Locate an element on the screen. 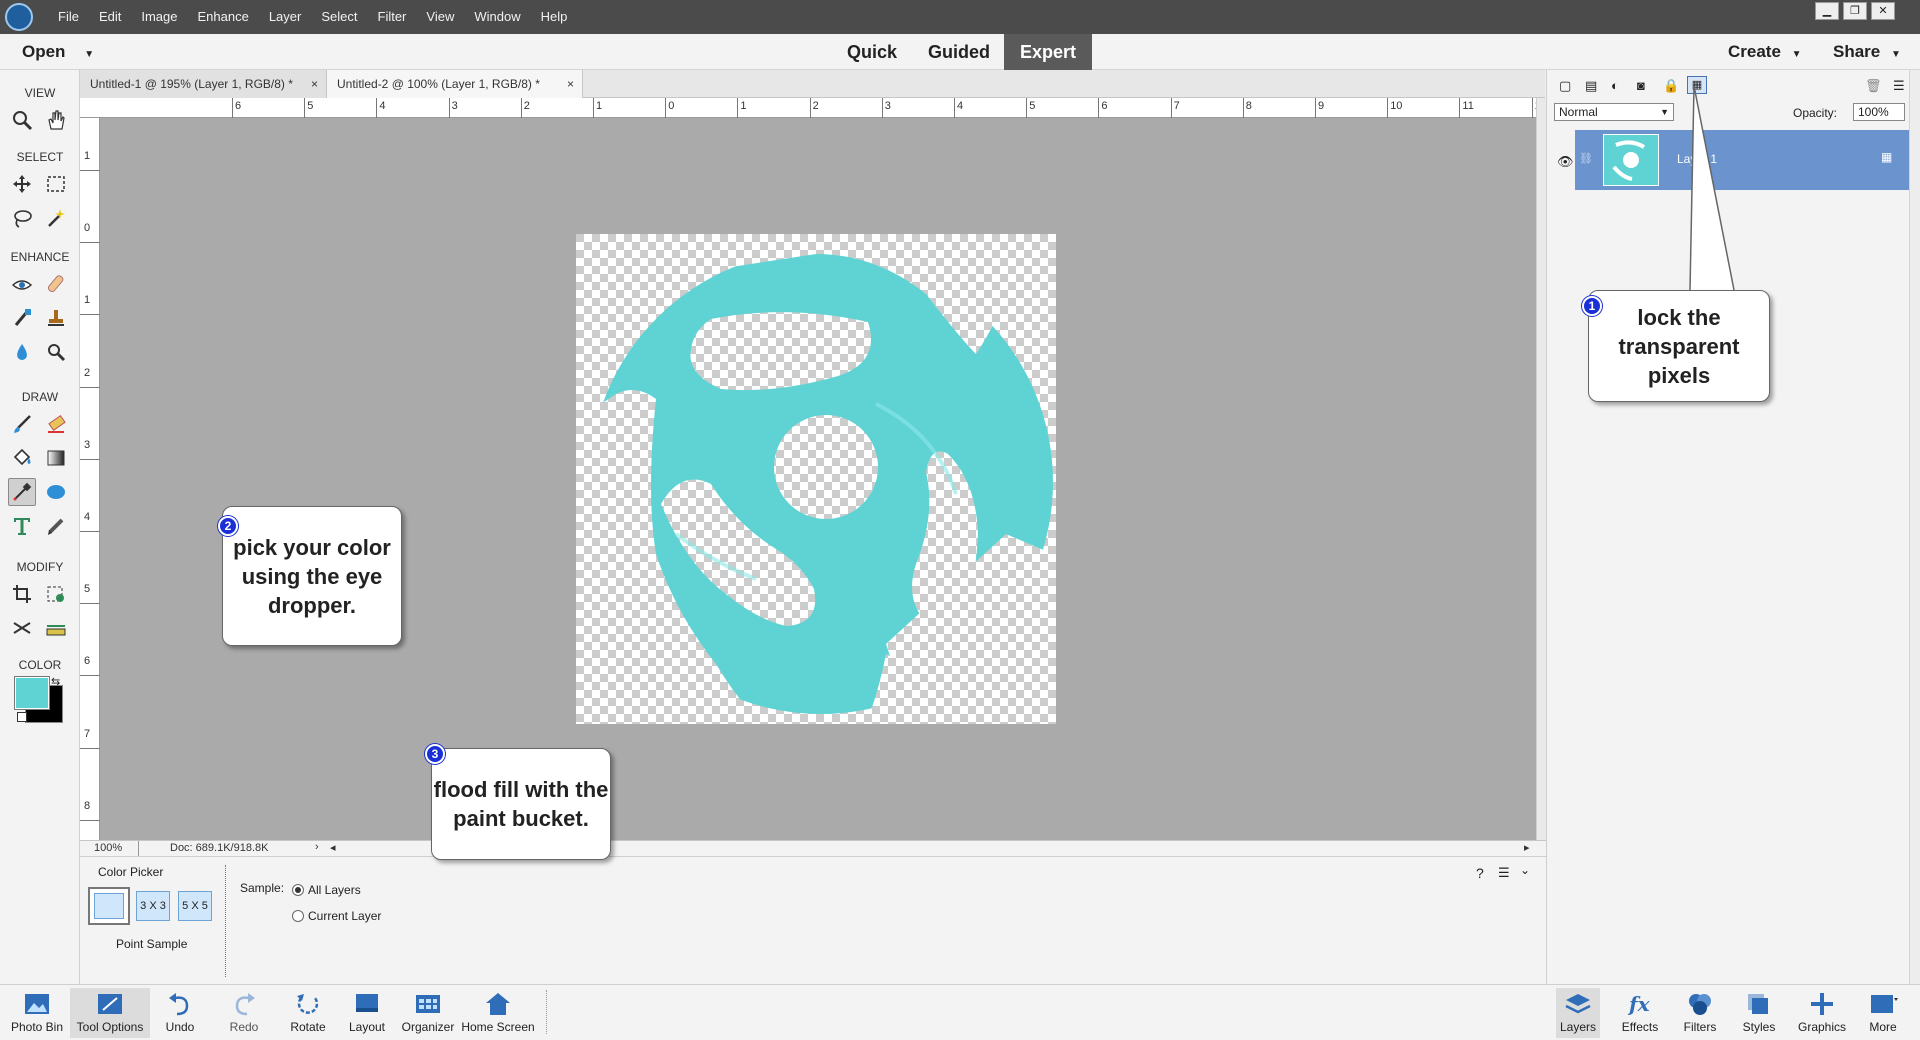  photo-bin-icon is located at coordinates (37, 1004).